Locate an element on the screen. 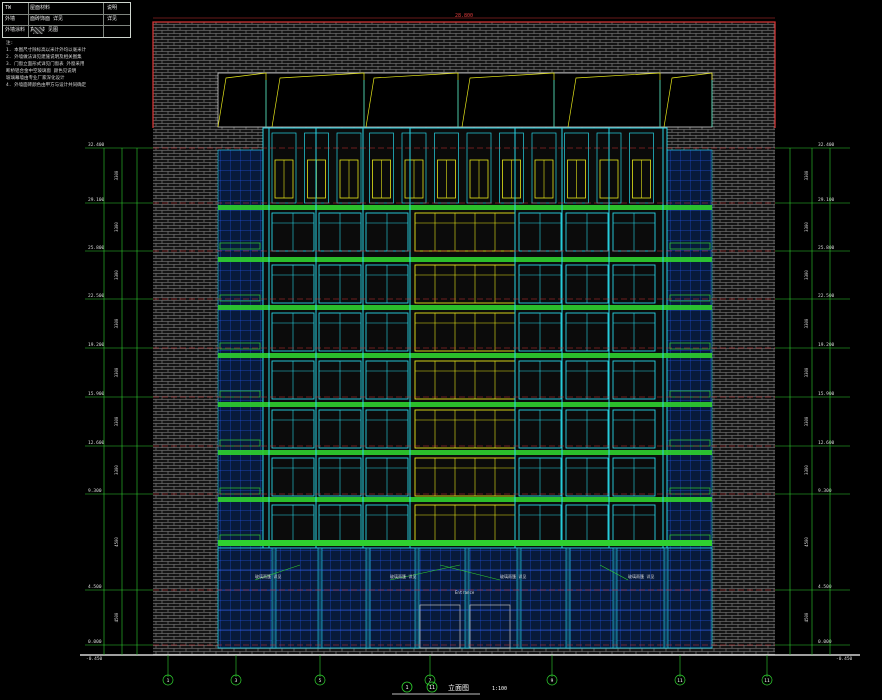 The width and height of the screenshot is (882, 700). entrance-label: Entrance is located at coordinates (465, 592).